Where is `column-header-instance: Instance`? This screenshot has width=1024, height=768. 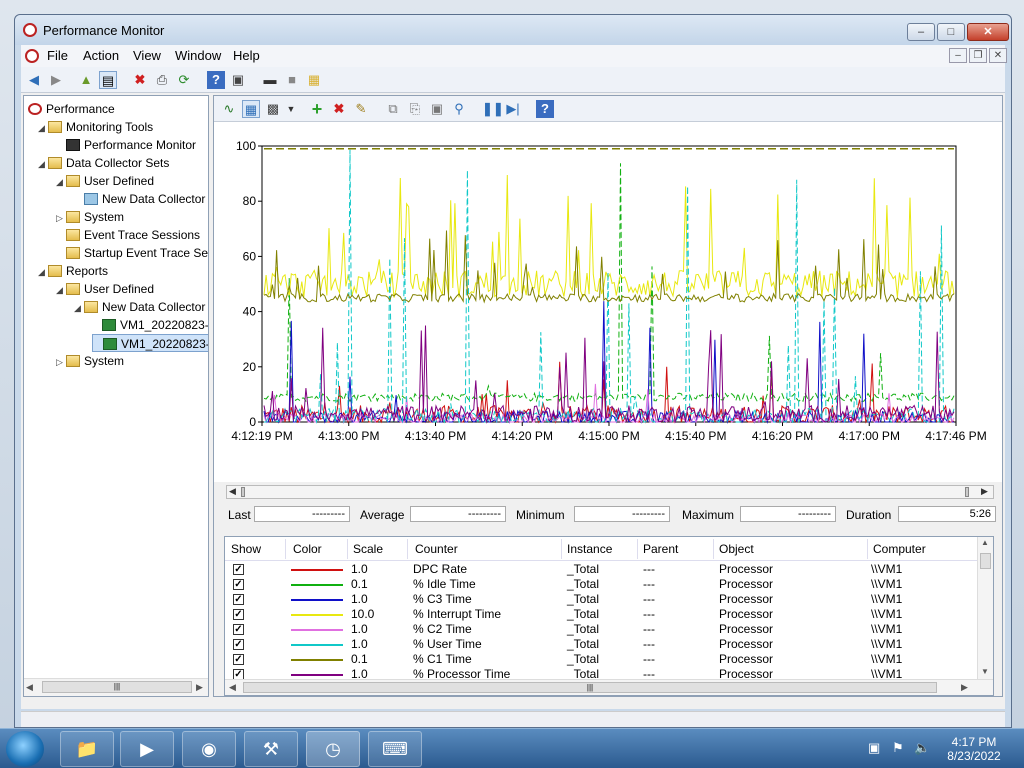 column-header-instance: Instance is located at coordinates (589, 549).